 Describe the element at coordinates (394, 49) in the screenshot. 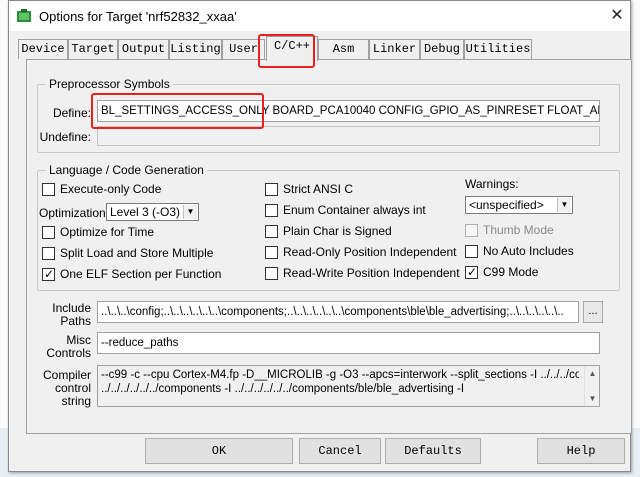

I see `tab-linker: Linker` at that location.